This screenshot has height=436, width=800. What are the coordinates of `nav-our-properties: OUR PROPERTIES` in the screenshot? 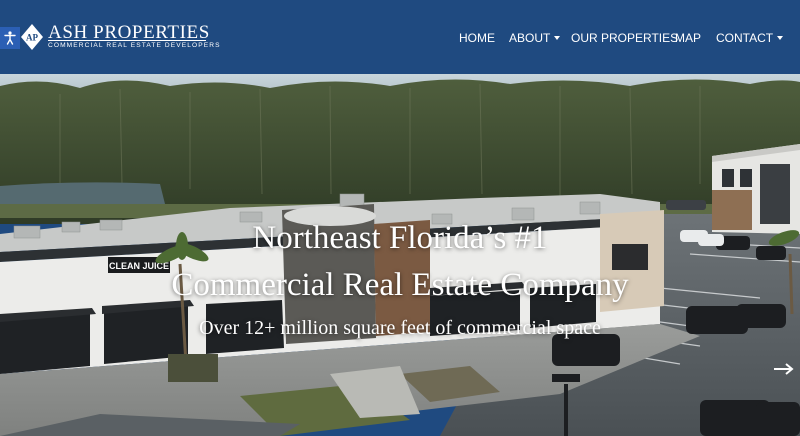 It's located at (624, 38).